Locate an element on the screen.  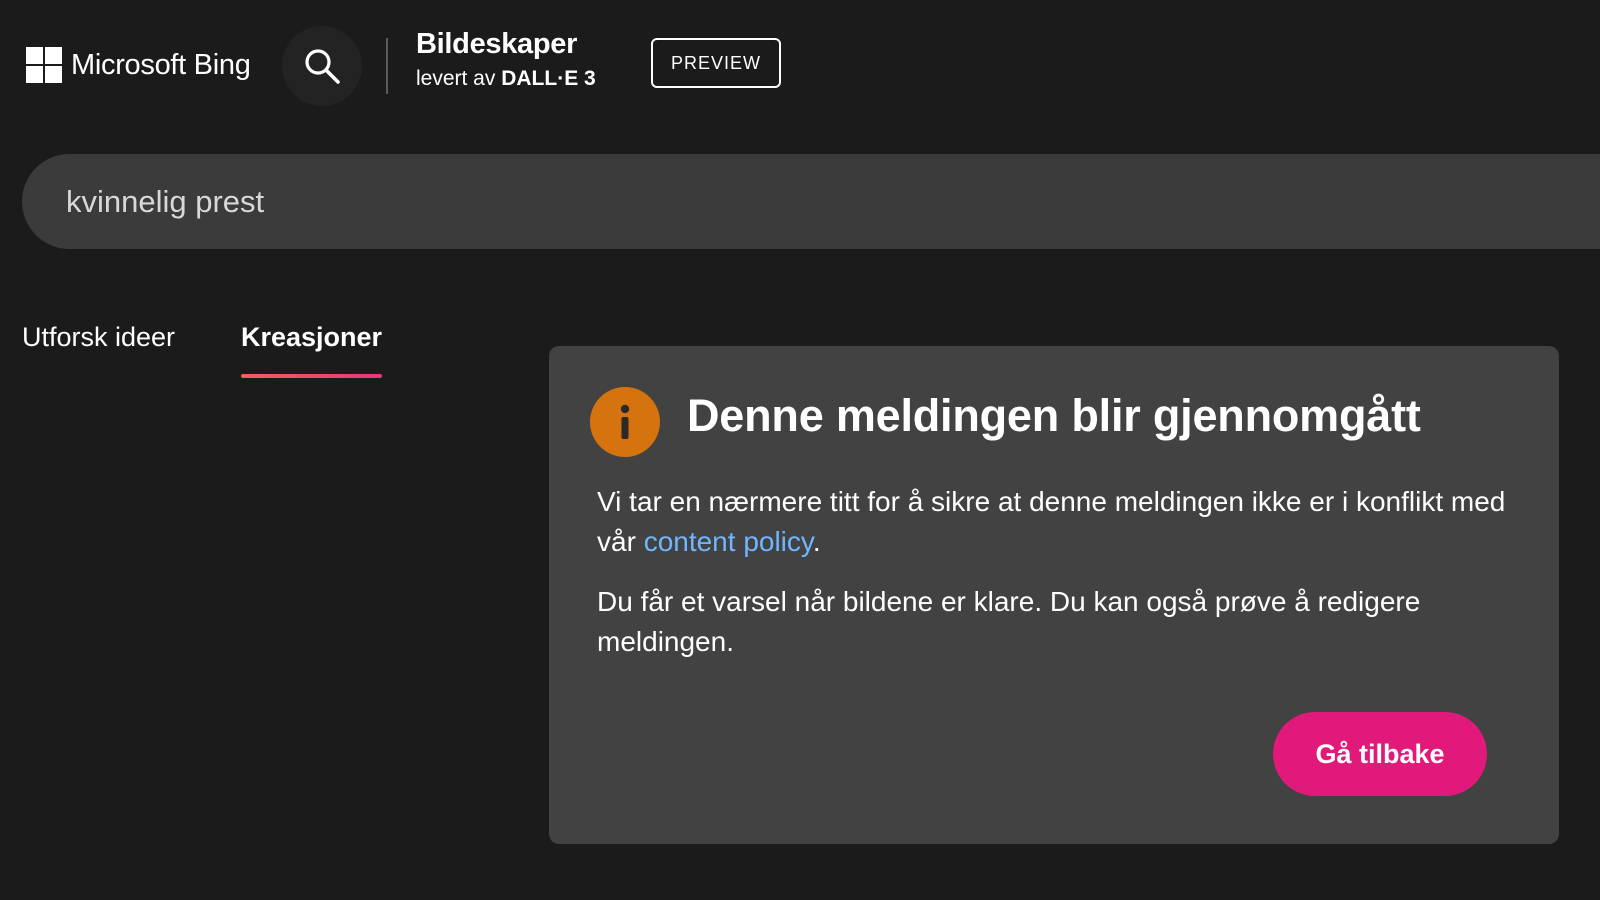
microsoft-bing-logo: Microsoft Bing is located at coordinates (138, 65).